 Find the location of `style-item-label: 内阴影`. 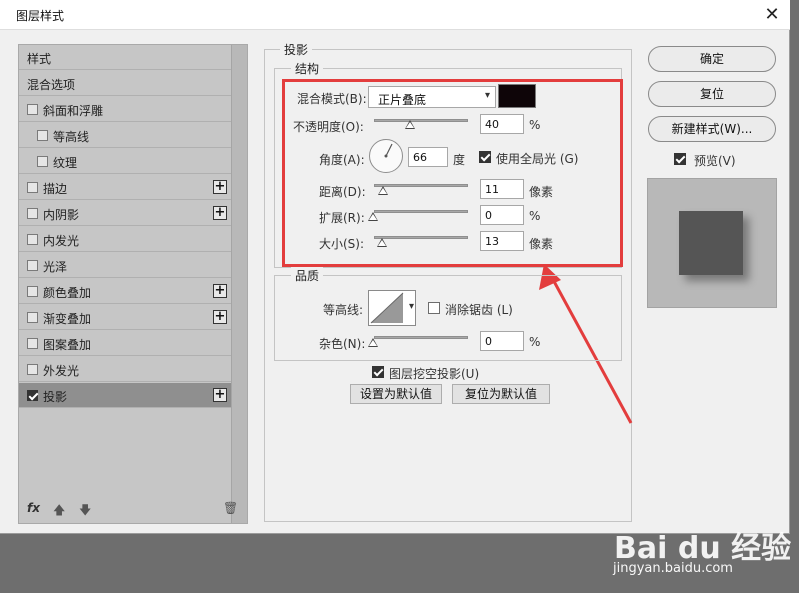

style-item-label: 内阴影 is located at coordinates (61, 215).